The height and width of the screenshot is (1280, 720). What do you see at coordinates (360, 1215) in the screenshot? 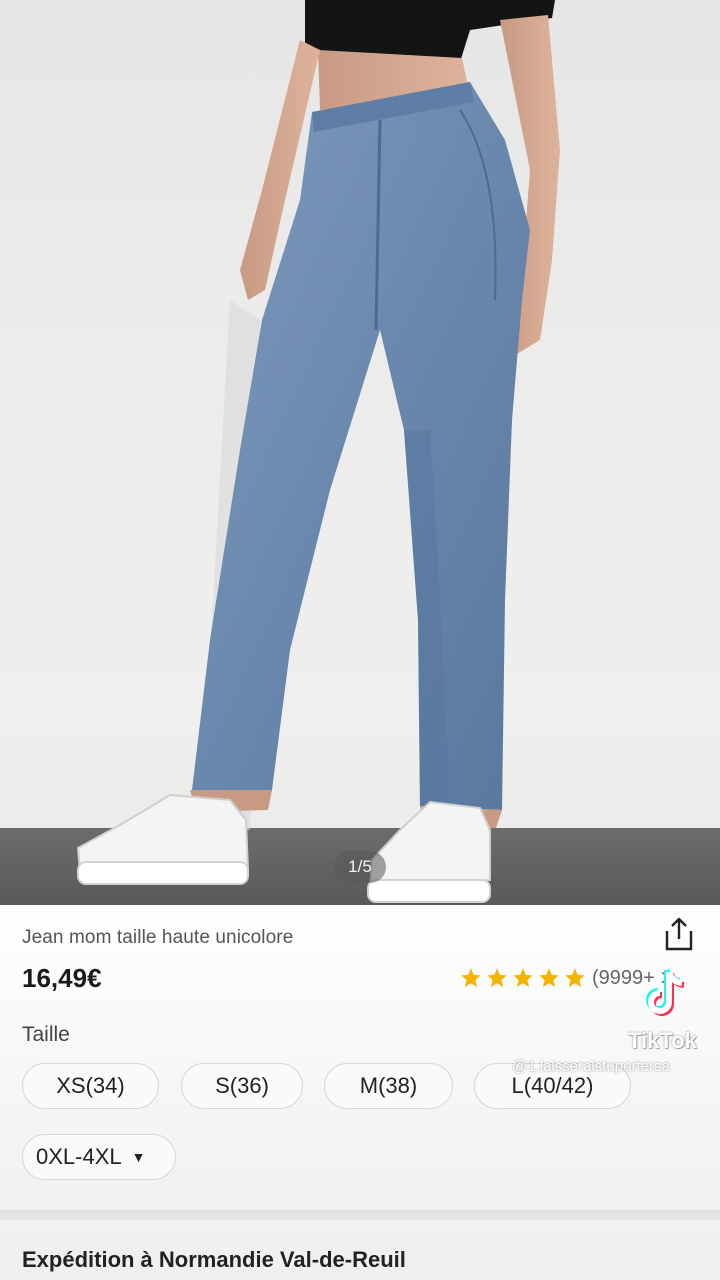
I see `section-divider` at bounding box center [360, 1215].